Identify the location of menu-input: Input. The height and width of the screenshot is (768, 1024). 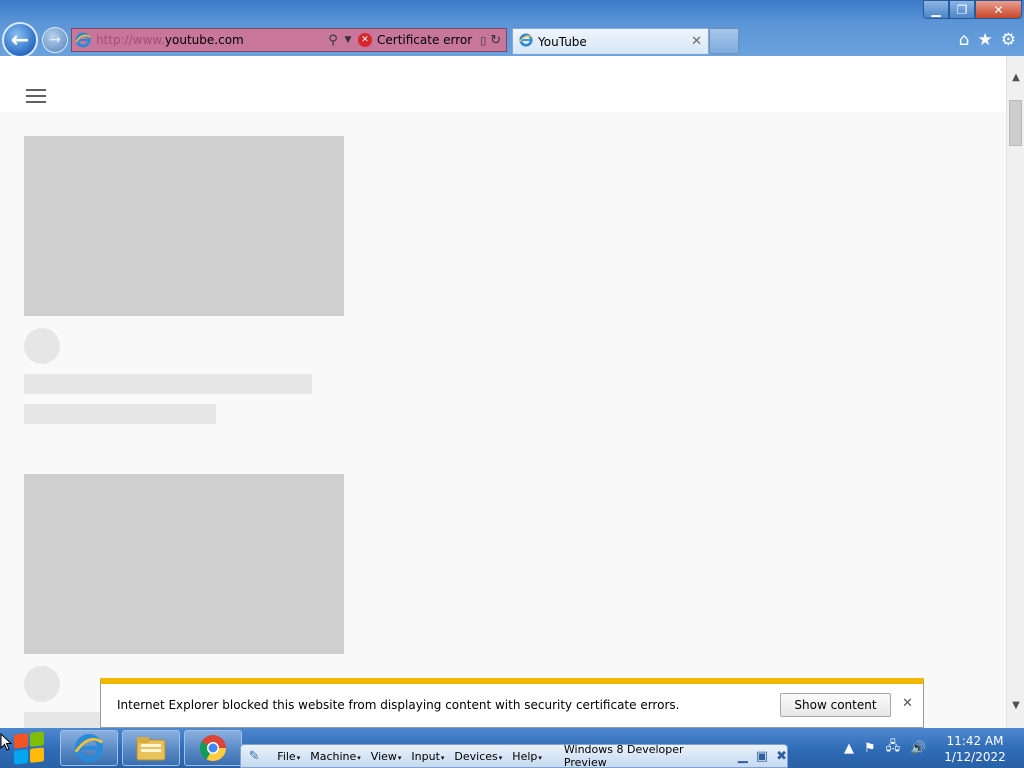
(427, 756).